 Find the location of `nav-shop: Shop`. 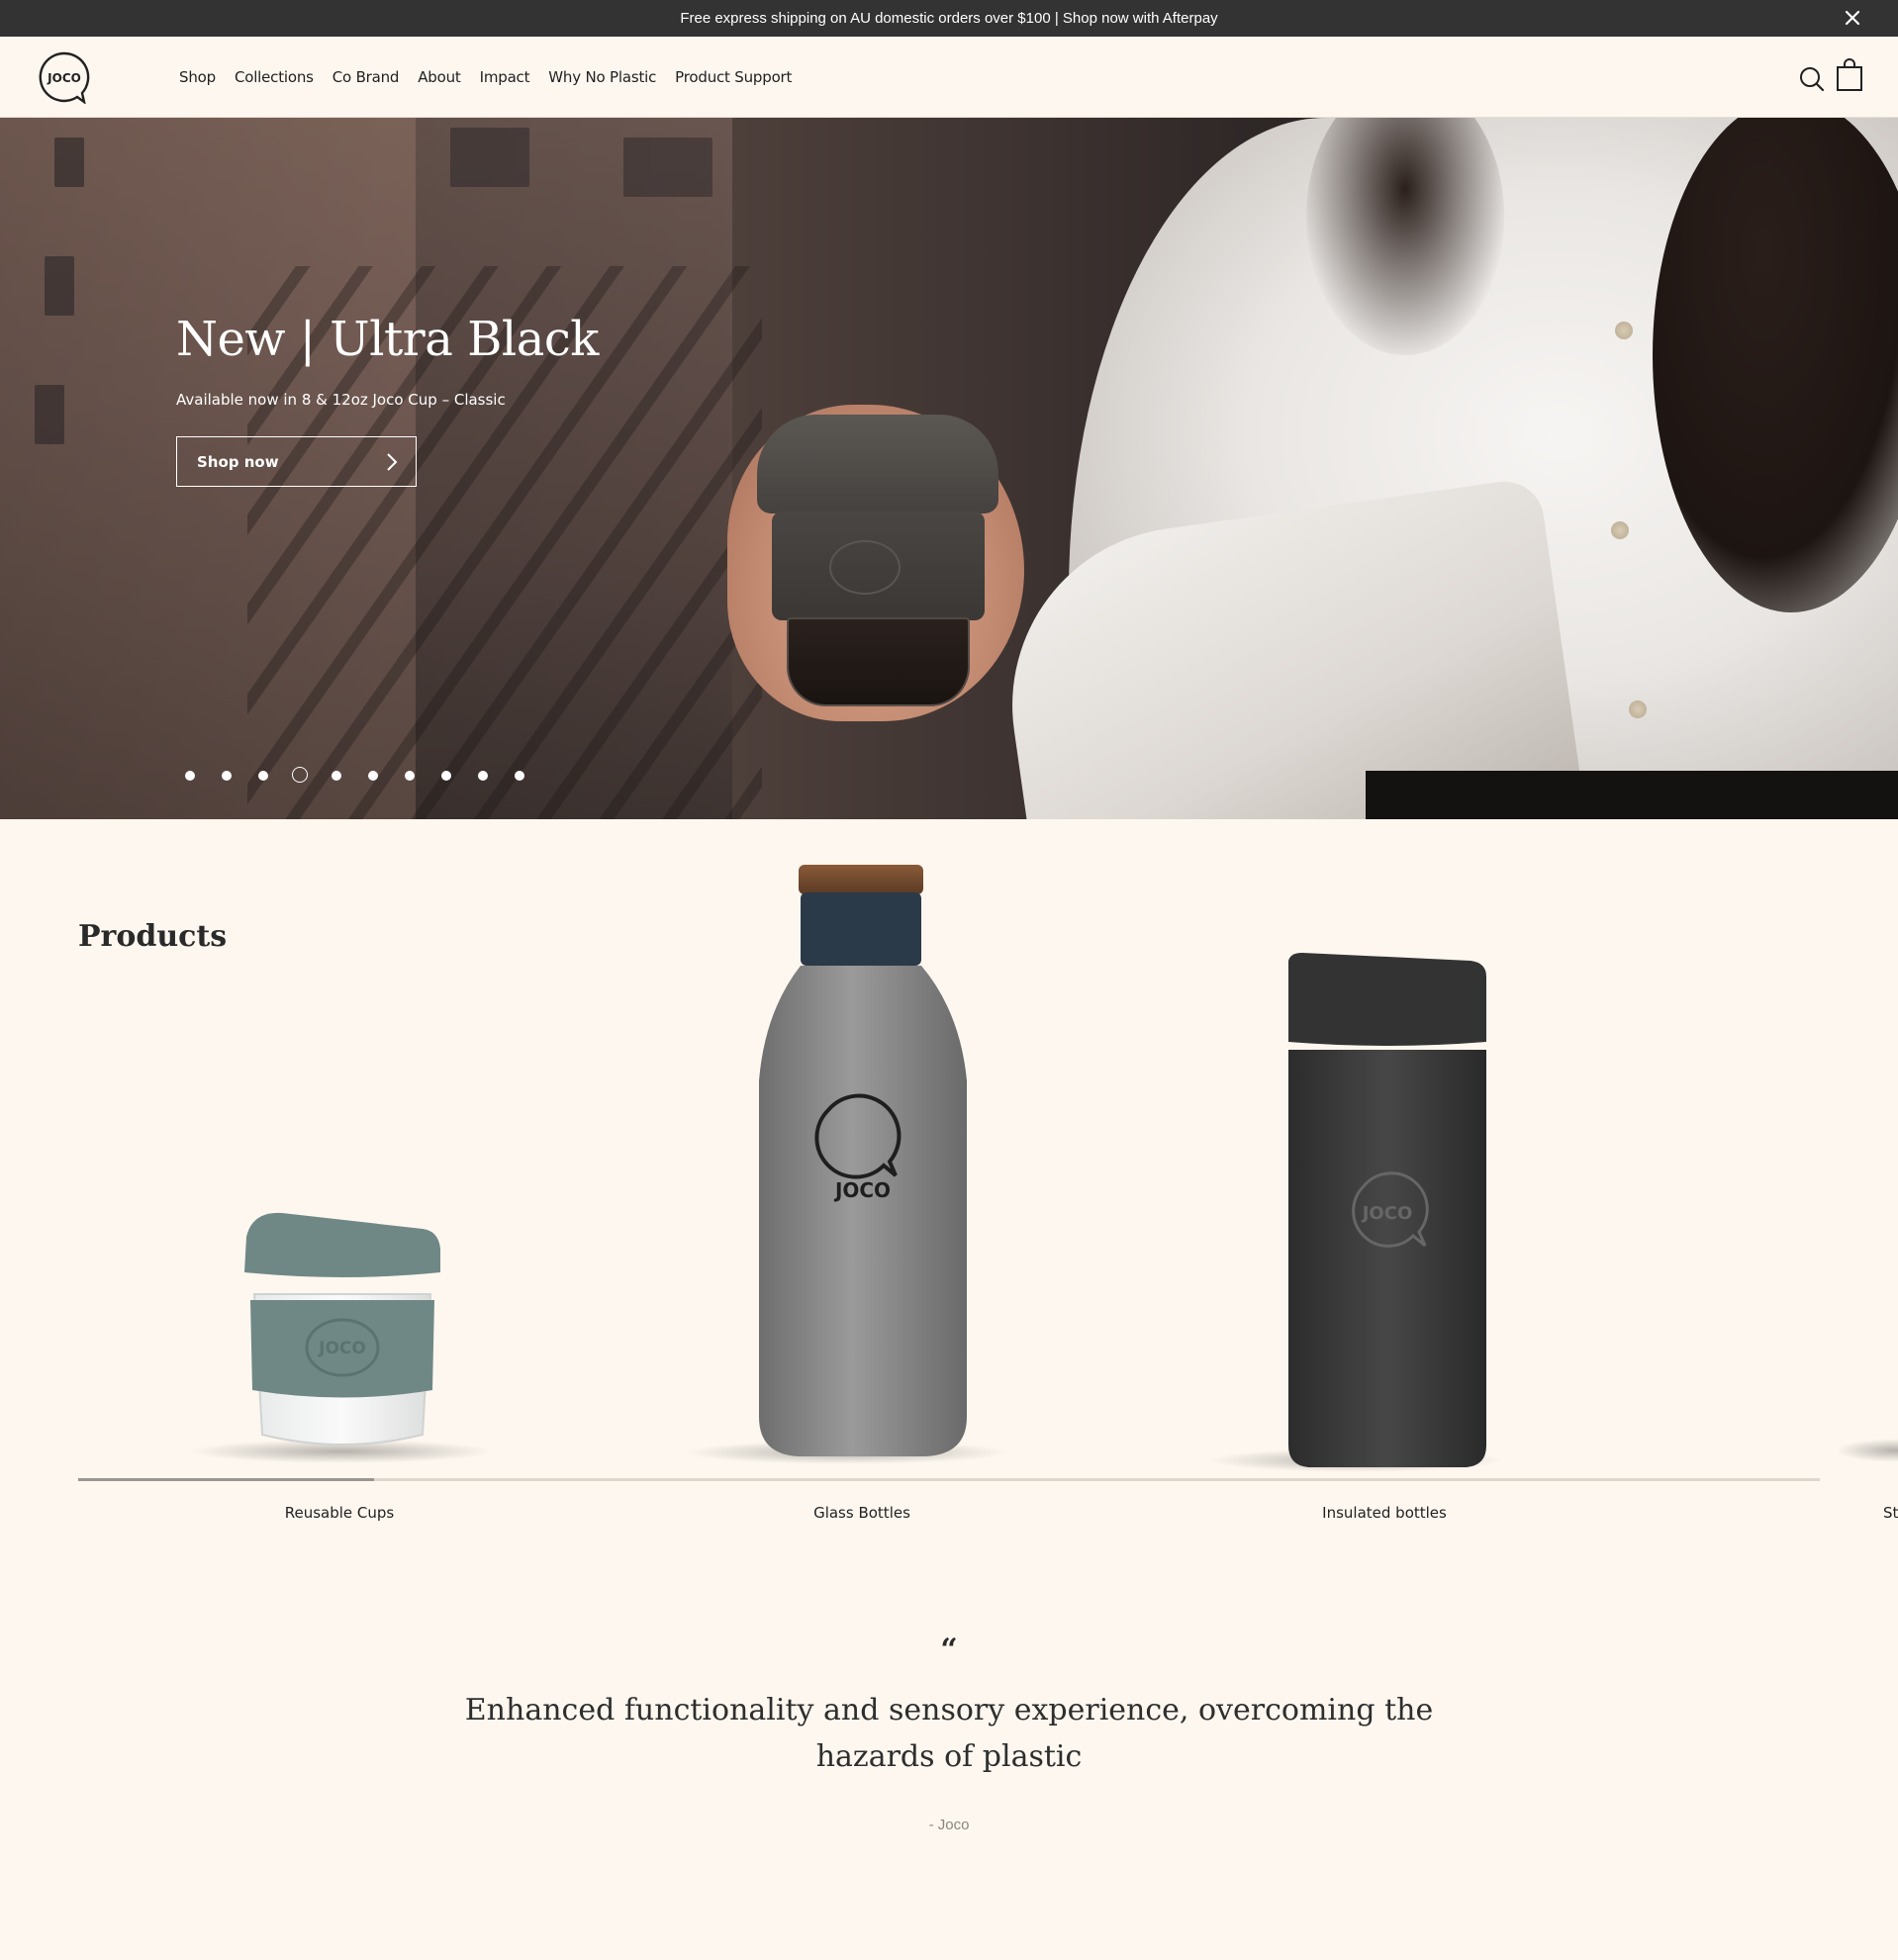

nav-shop: Shop is located at coordinates (198, 77).